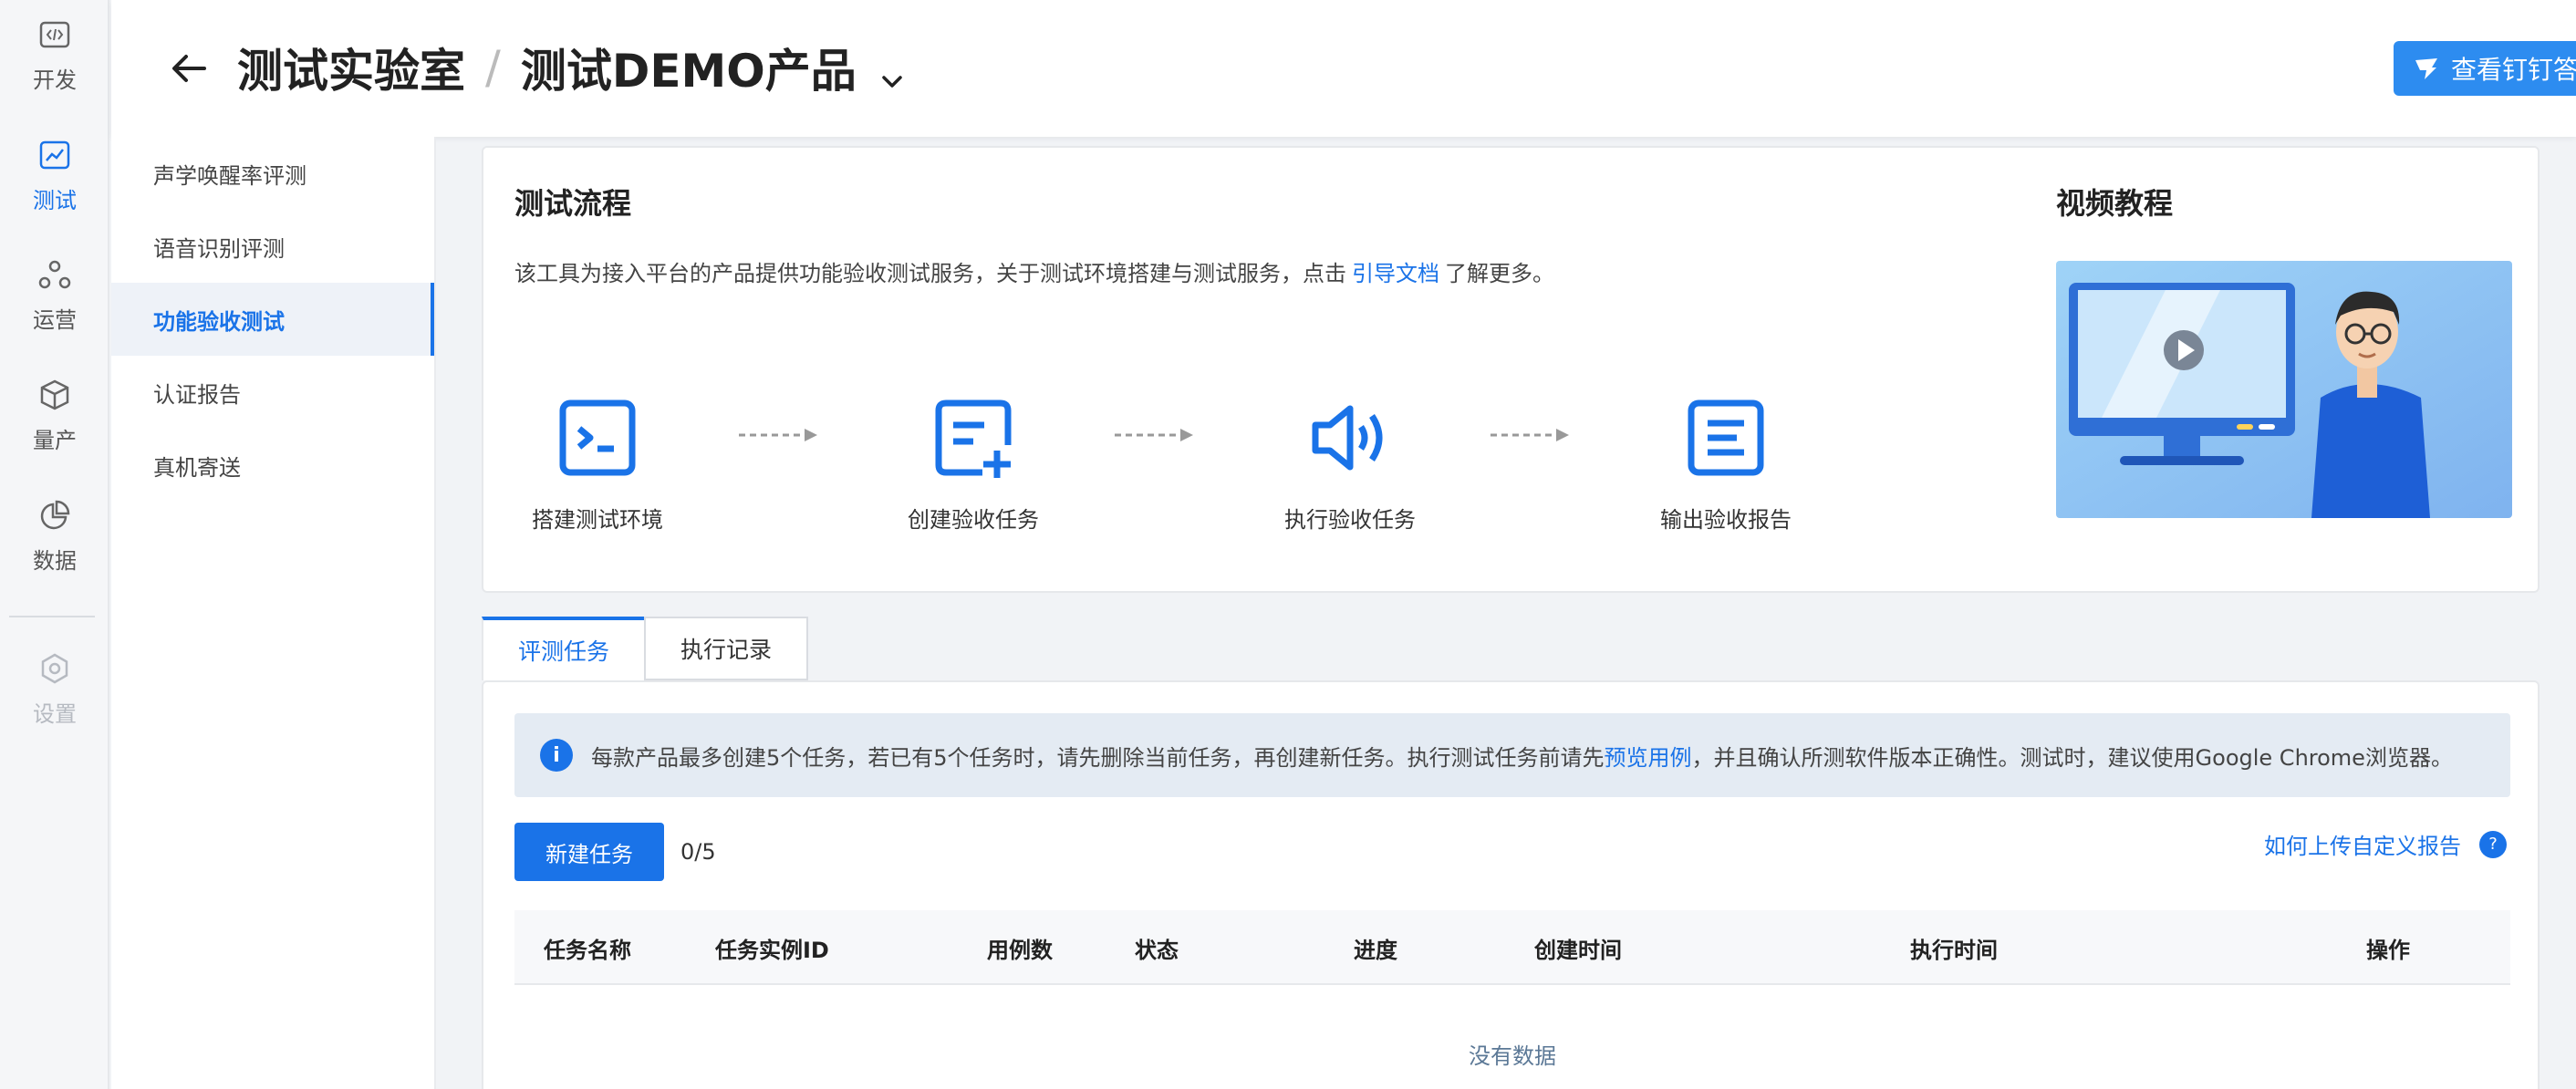 Image resolution: width=2576 pixels, height=1089 pixels. Describe the element at coordinates (688, 71) in the screenshot. I see `breadcrumb-product: 测试DEMO产品` at that location.